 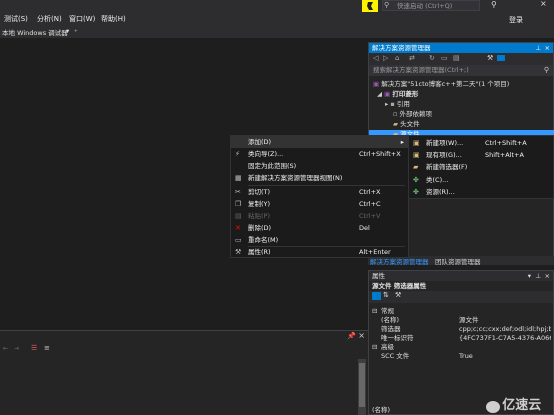 I want to click on solution-explorer-title-text: 解决方案资源管理器, so click(x=401, y=48).